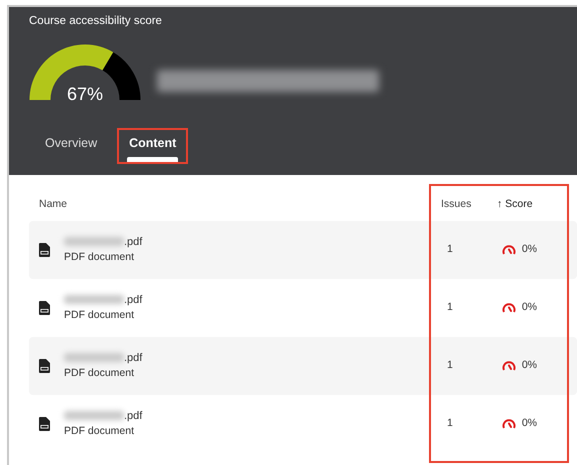  I want to click on column-header: Name, so click(53, 204).